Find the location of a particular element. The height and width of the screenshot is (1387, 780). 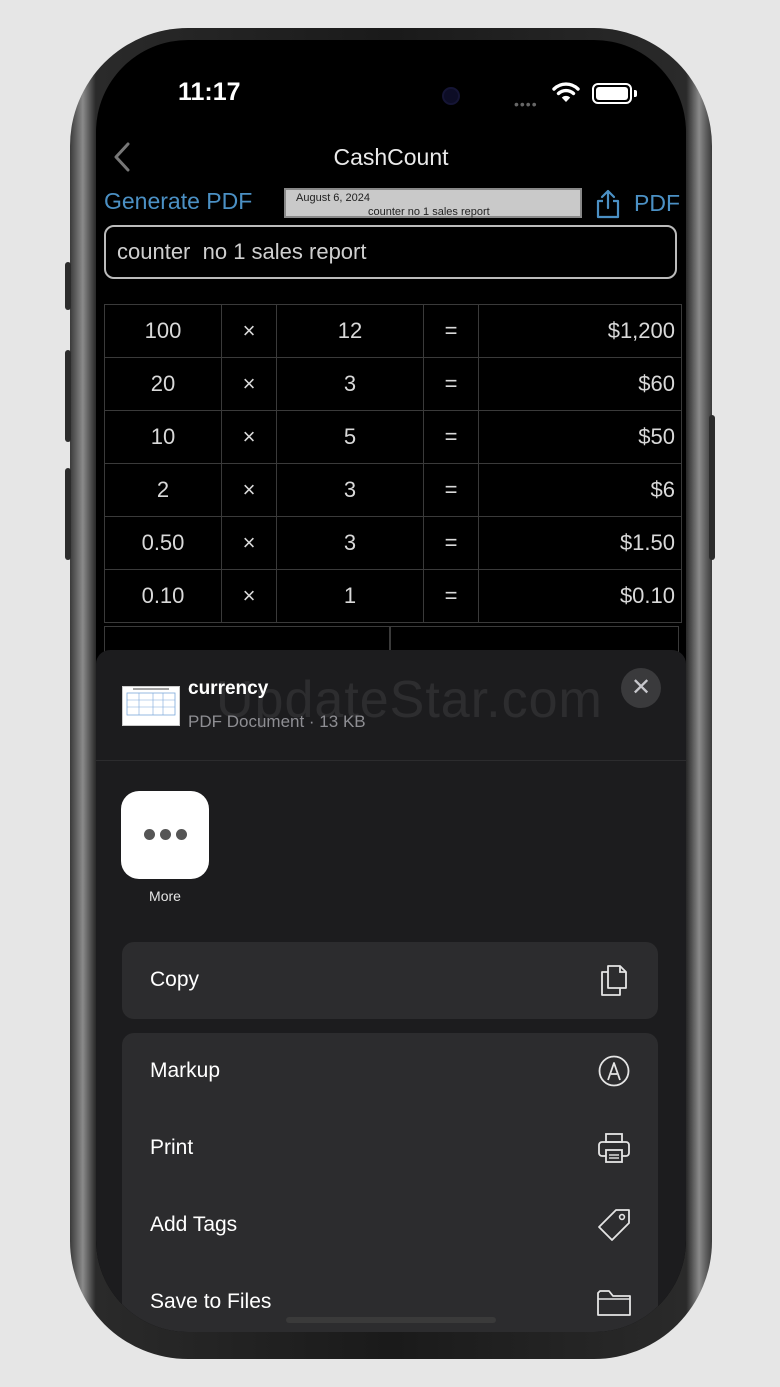

power-button is located at coordinates (712, 487).